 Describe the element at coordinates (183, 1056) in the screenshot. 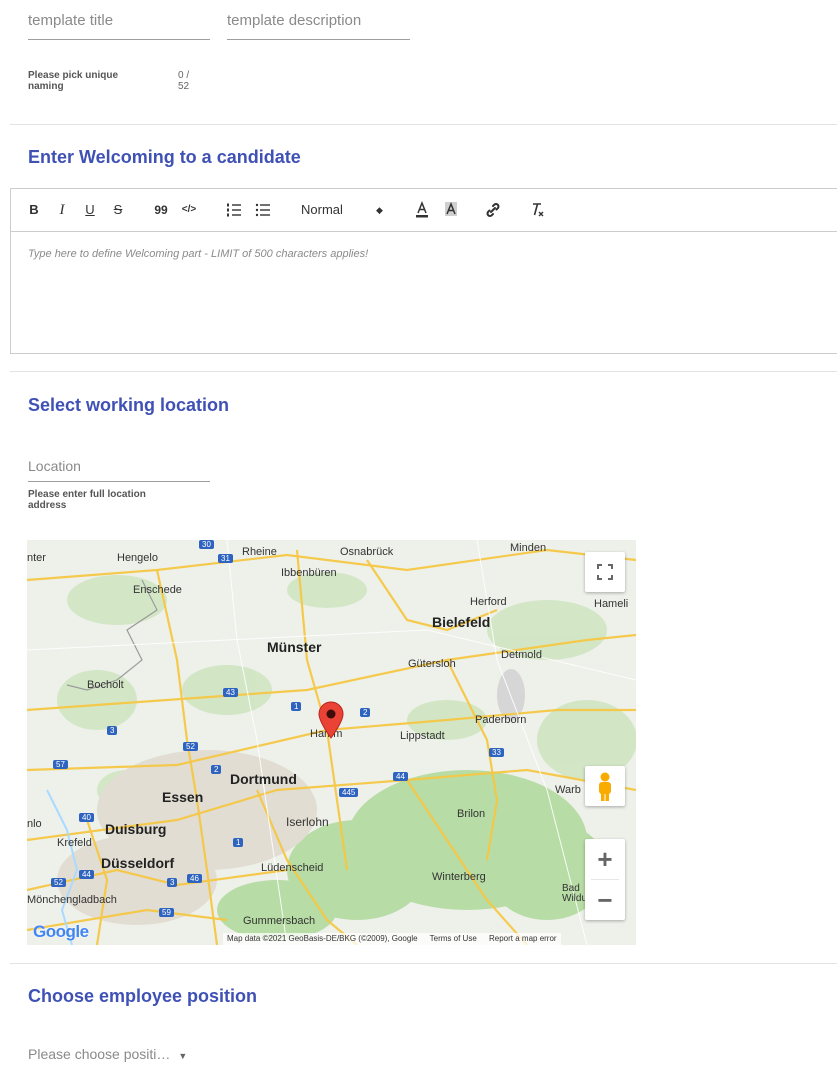

I see `dropdown-arrow-icon: ▼` at that location.